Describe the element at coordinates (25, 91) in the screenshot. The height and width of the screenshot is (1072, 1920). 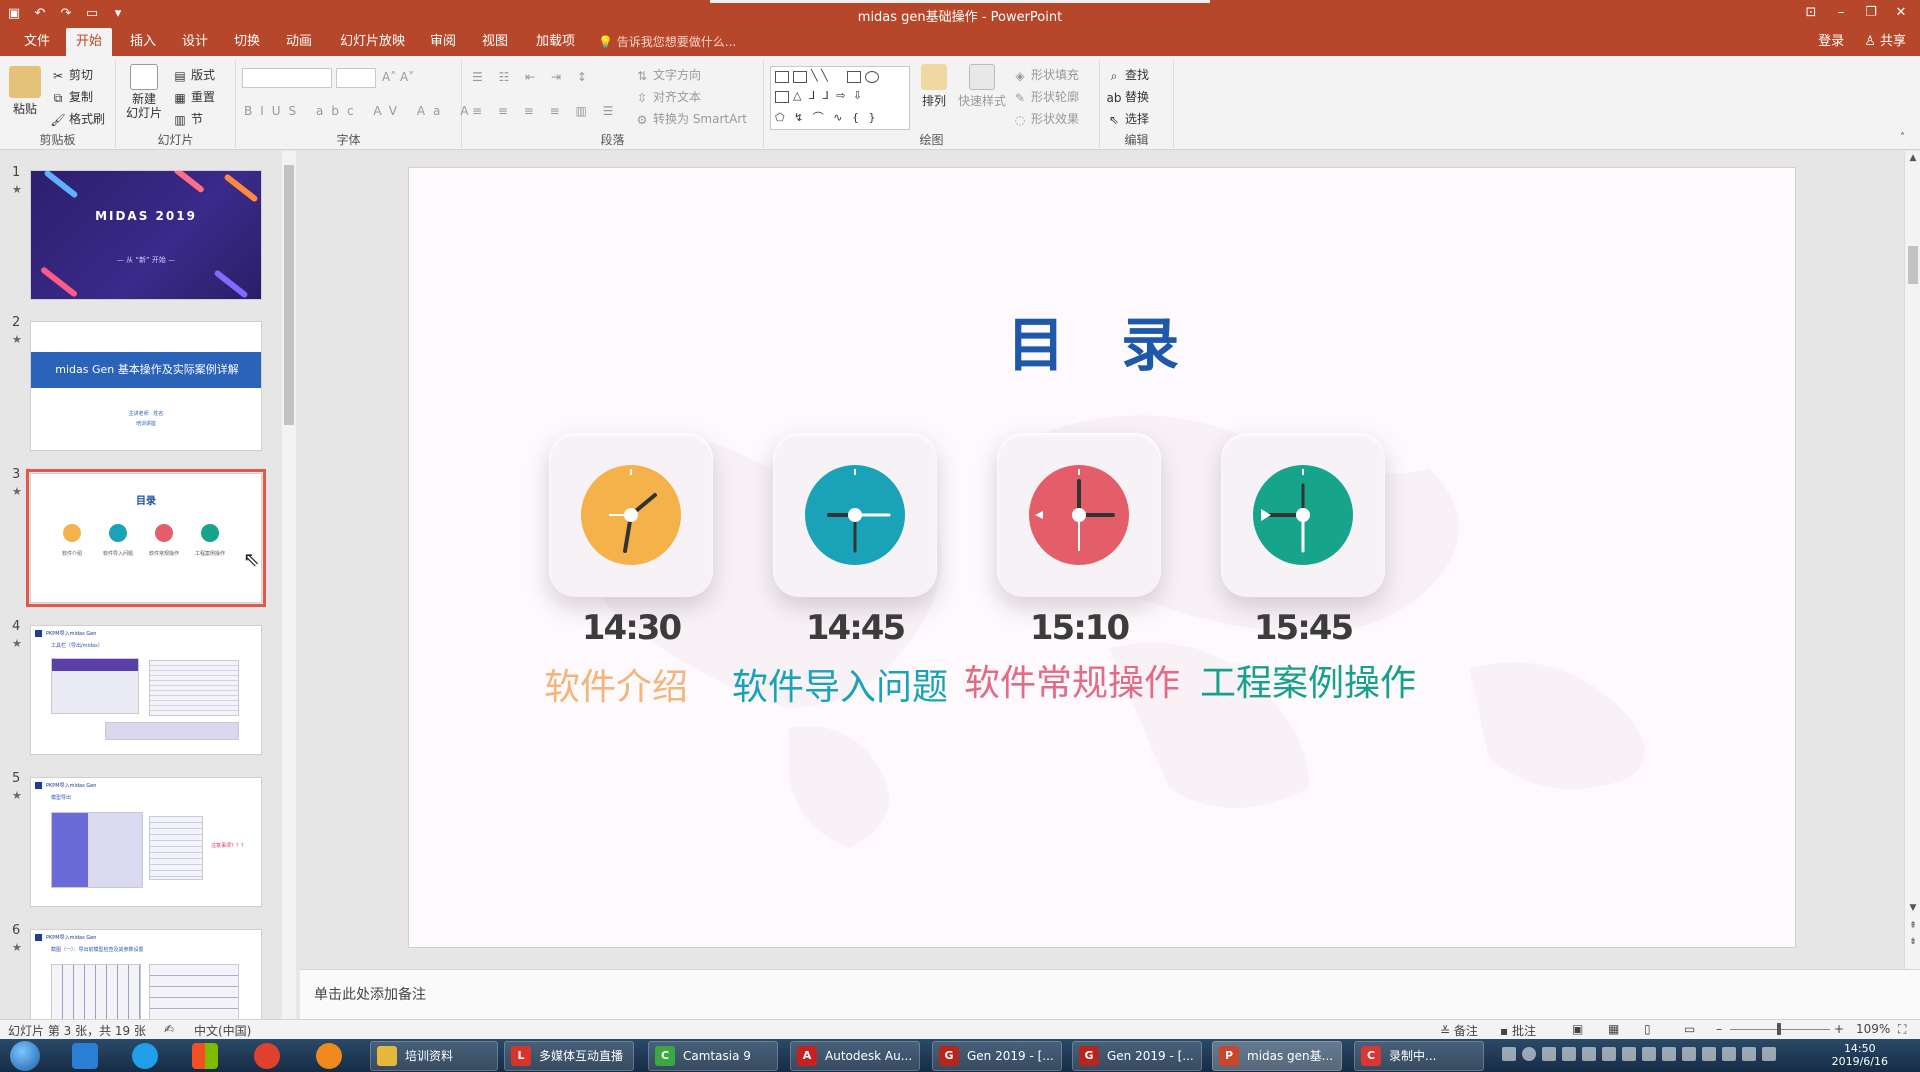
I see `paste-button: 粘贴` at that location.